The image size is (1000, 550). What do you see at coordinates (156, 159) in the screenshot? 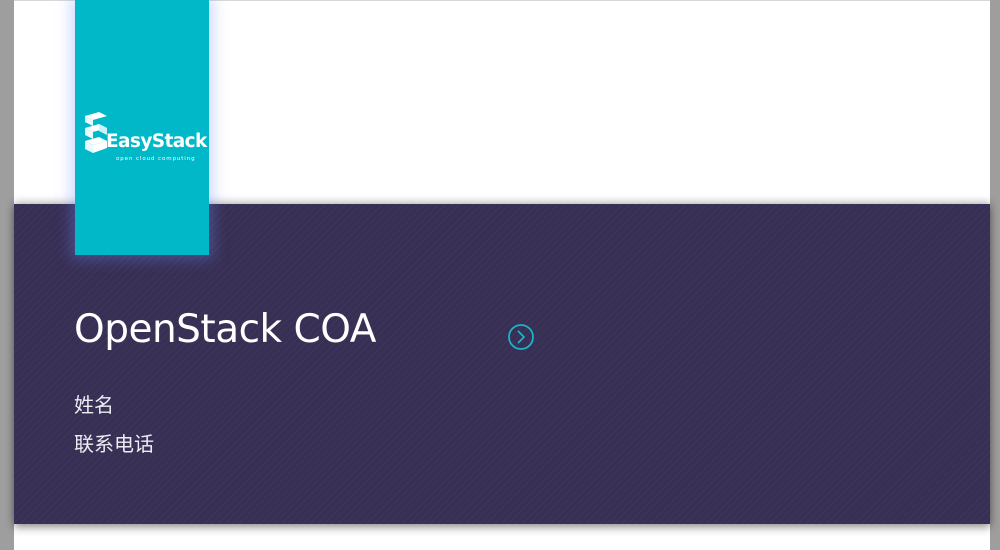
I see `logo-tagline: open cloud computing` at bounding box center [156, 159].